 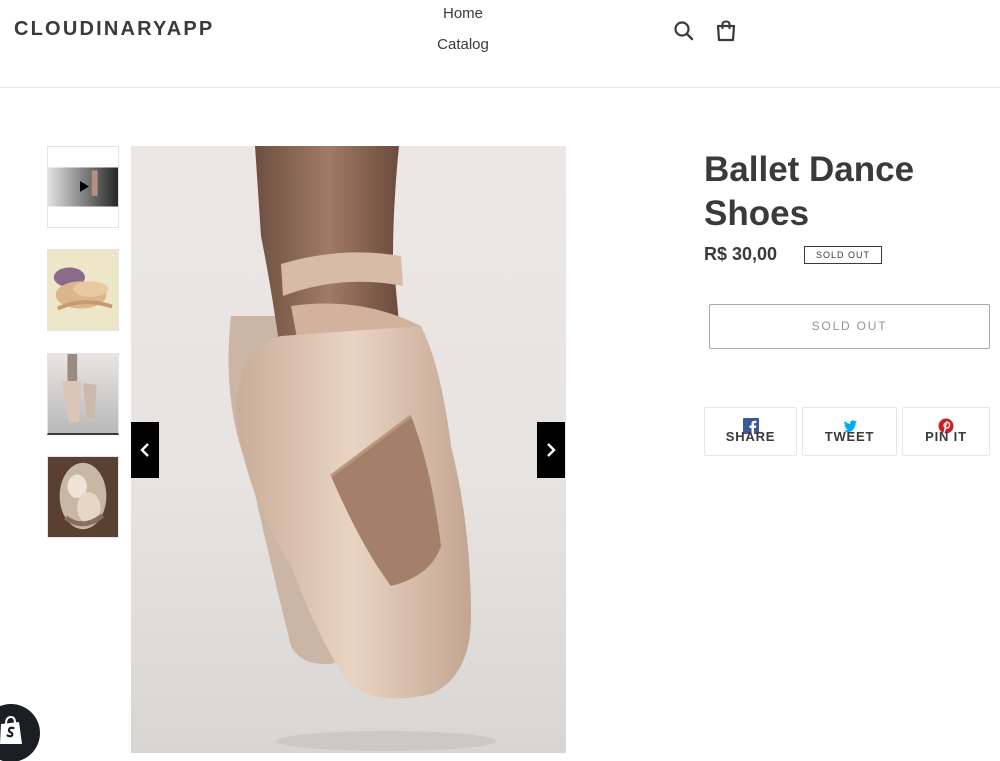 I want to click on site-header: CLOUDINARYAPP Home Catalog, so click(x=500, y=44).